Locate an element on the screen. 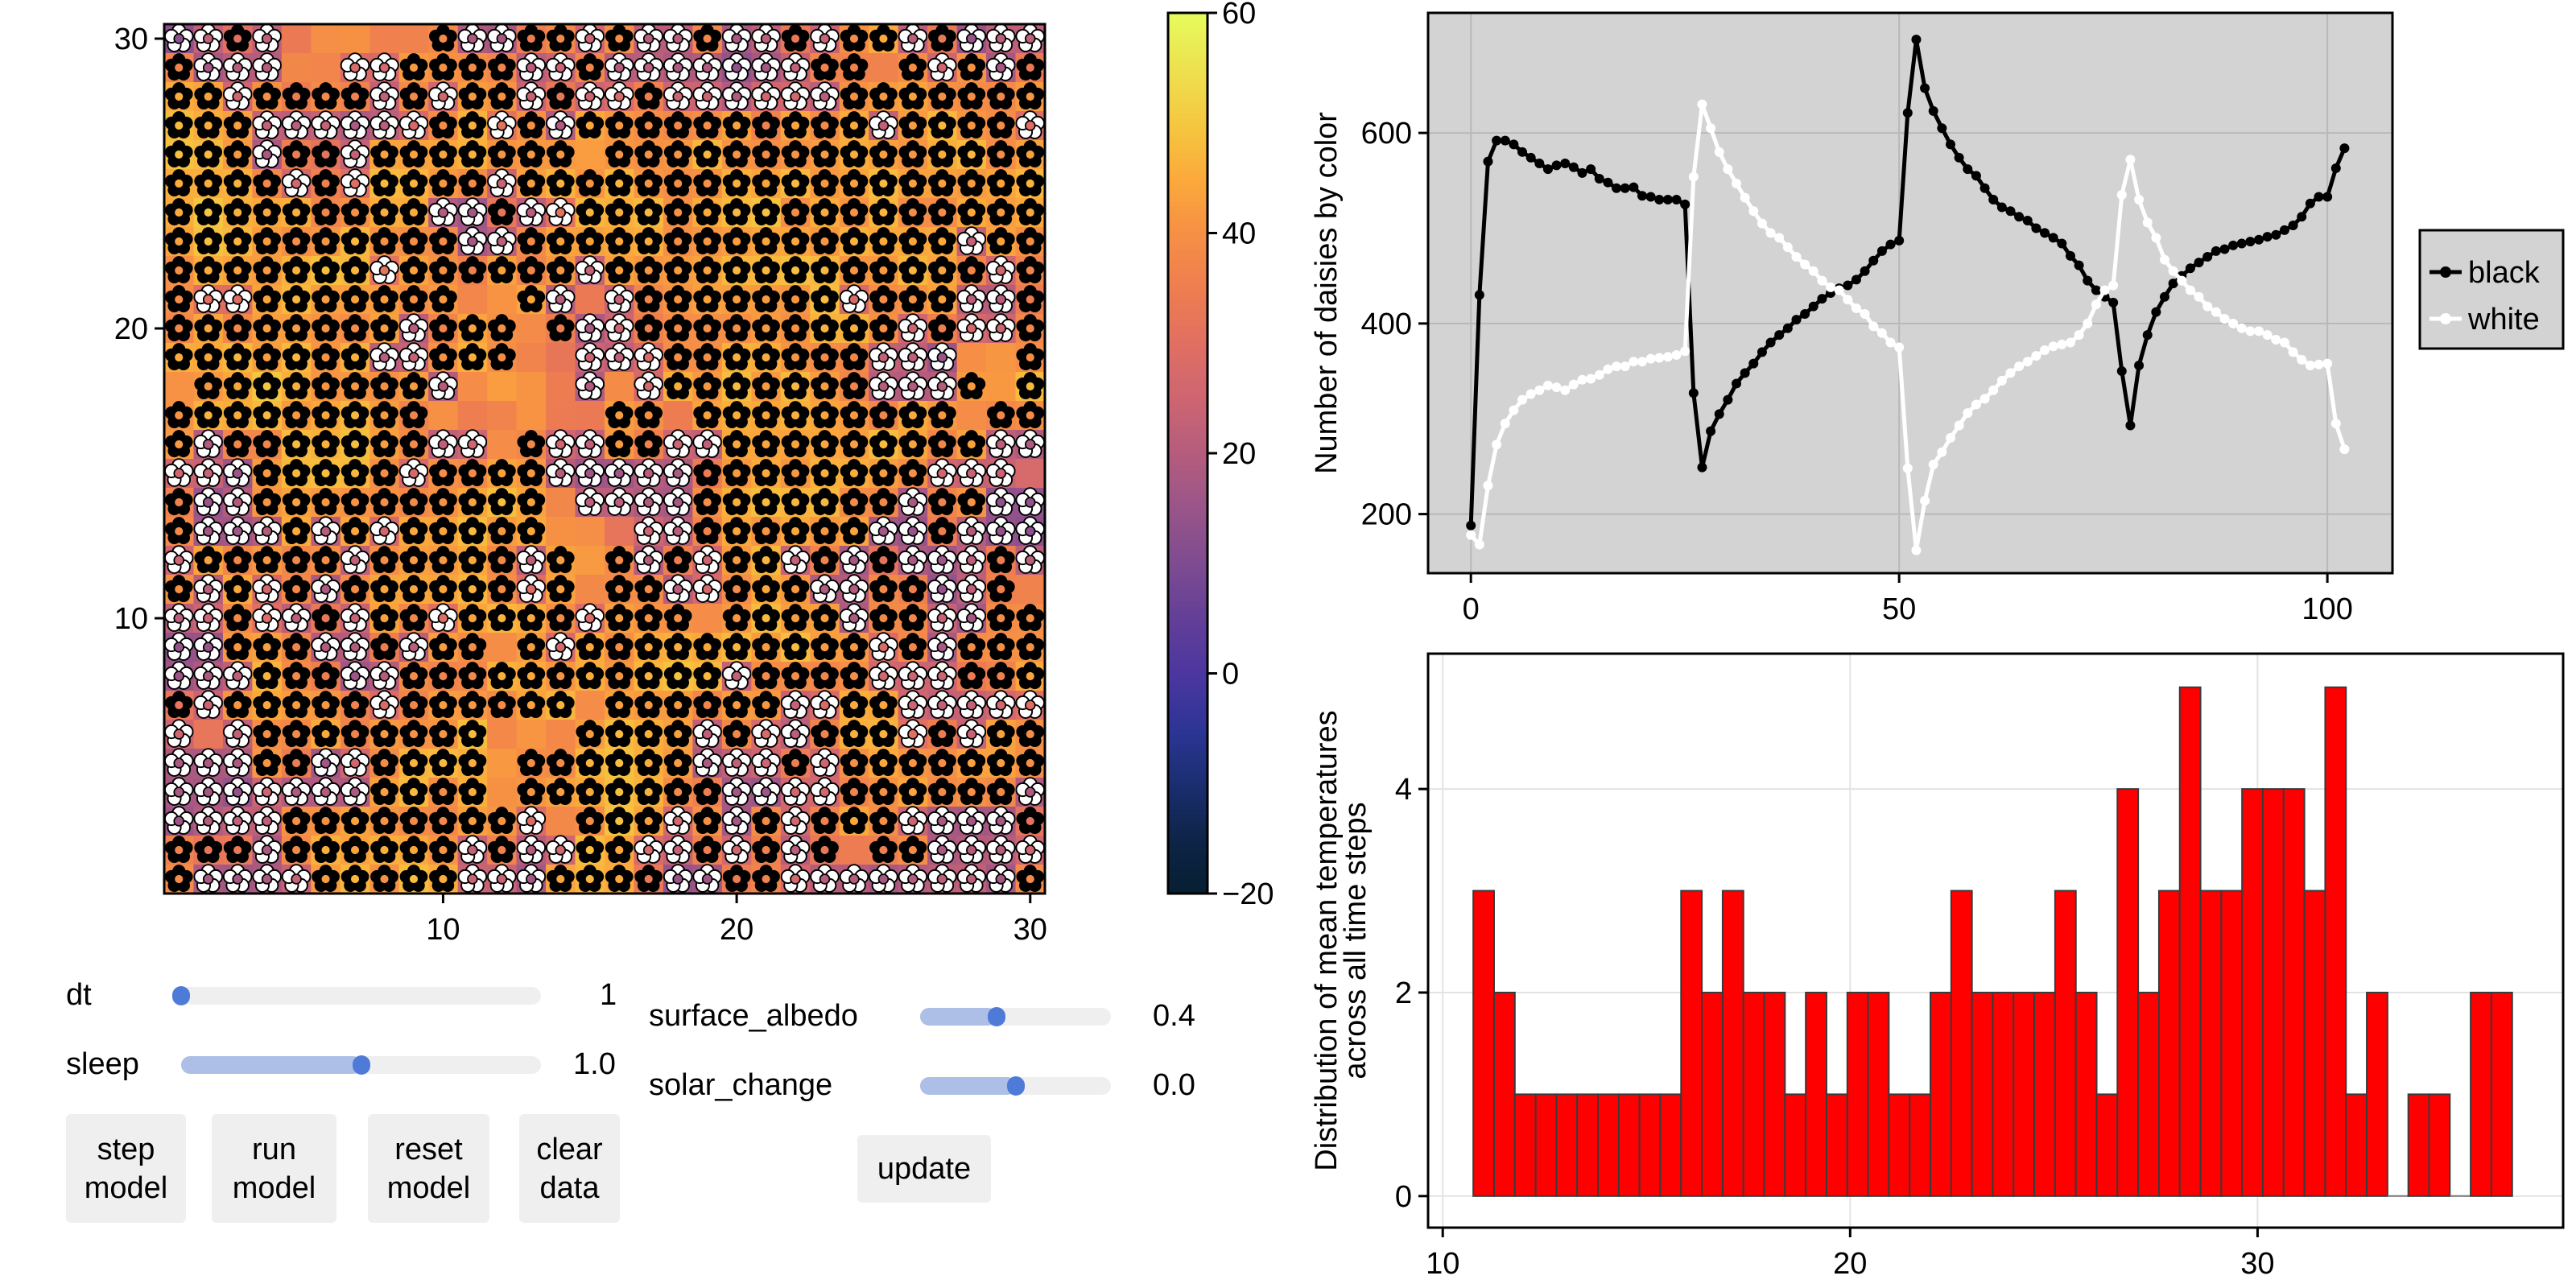 The image size is (2576, 1288). sleep-slider-handle is located at coordinates (361, 1065).